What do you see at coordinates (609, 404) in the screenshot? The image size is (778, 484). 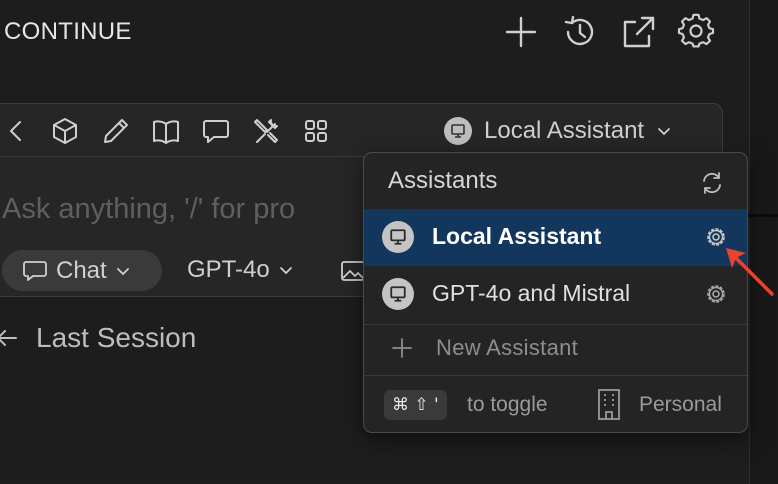 I see `building-icon` at bounding box center [609, 404].